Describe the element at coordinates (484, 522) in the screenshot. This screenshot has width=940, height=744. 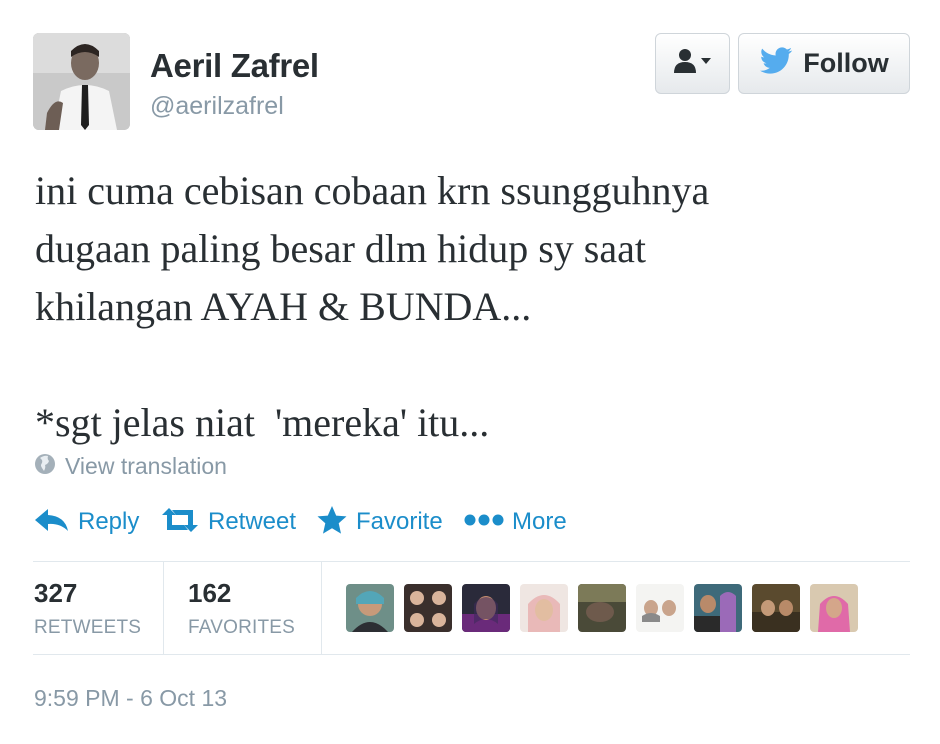
I see `more-dots-icon` at that location.